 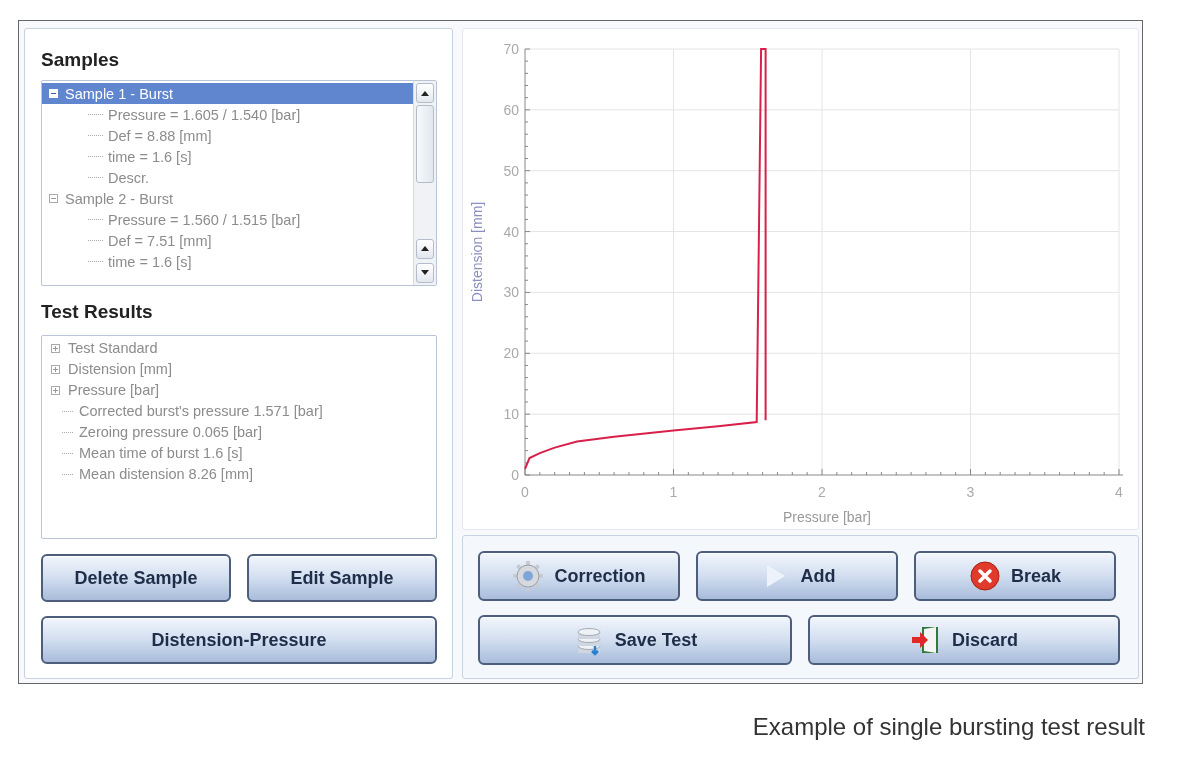 What do you see at coordinates (822, 492) in the screenshot?
I see `tick-label: 2` at bounding box center [822, 492].